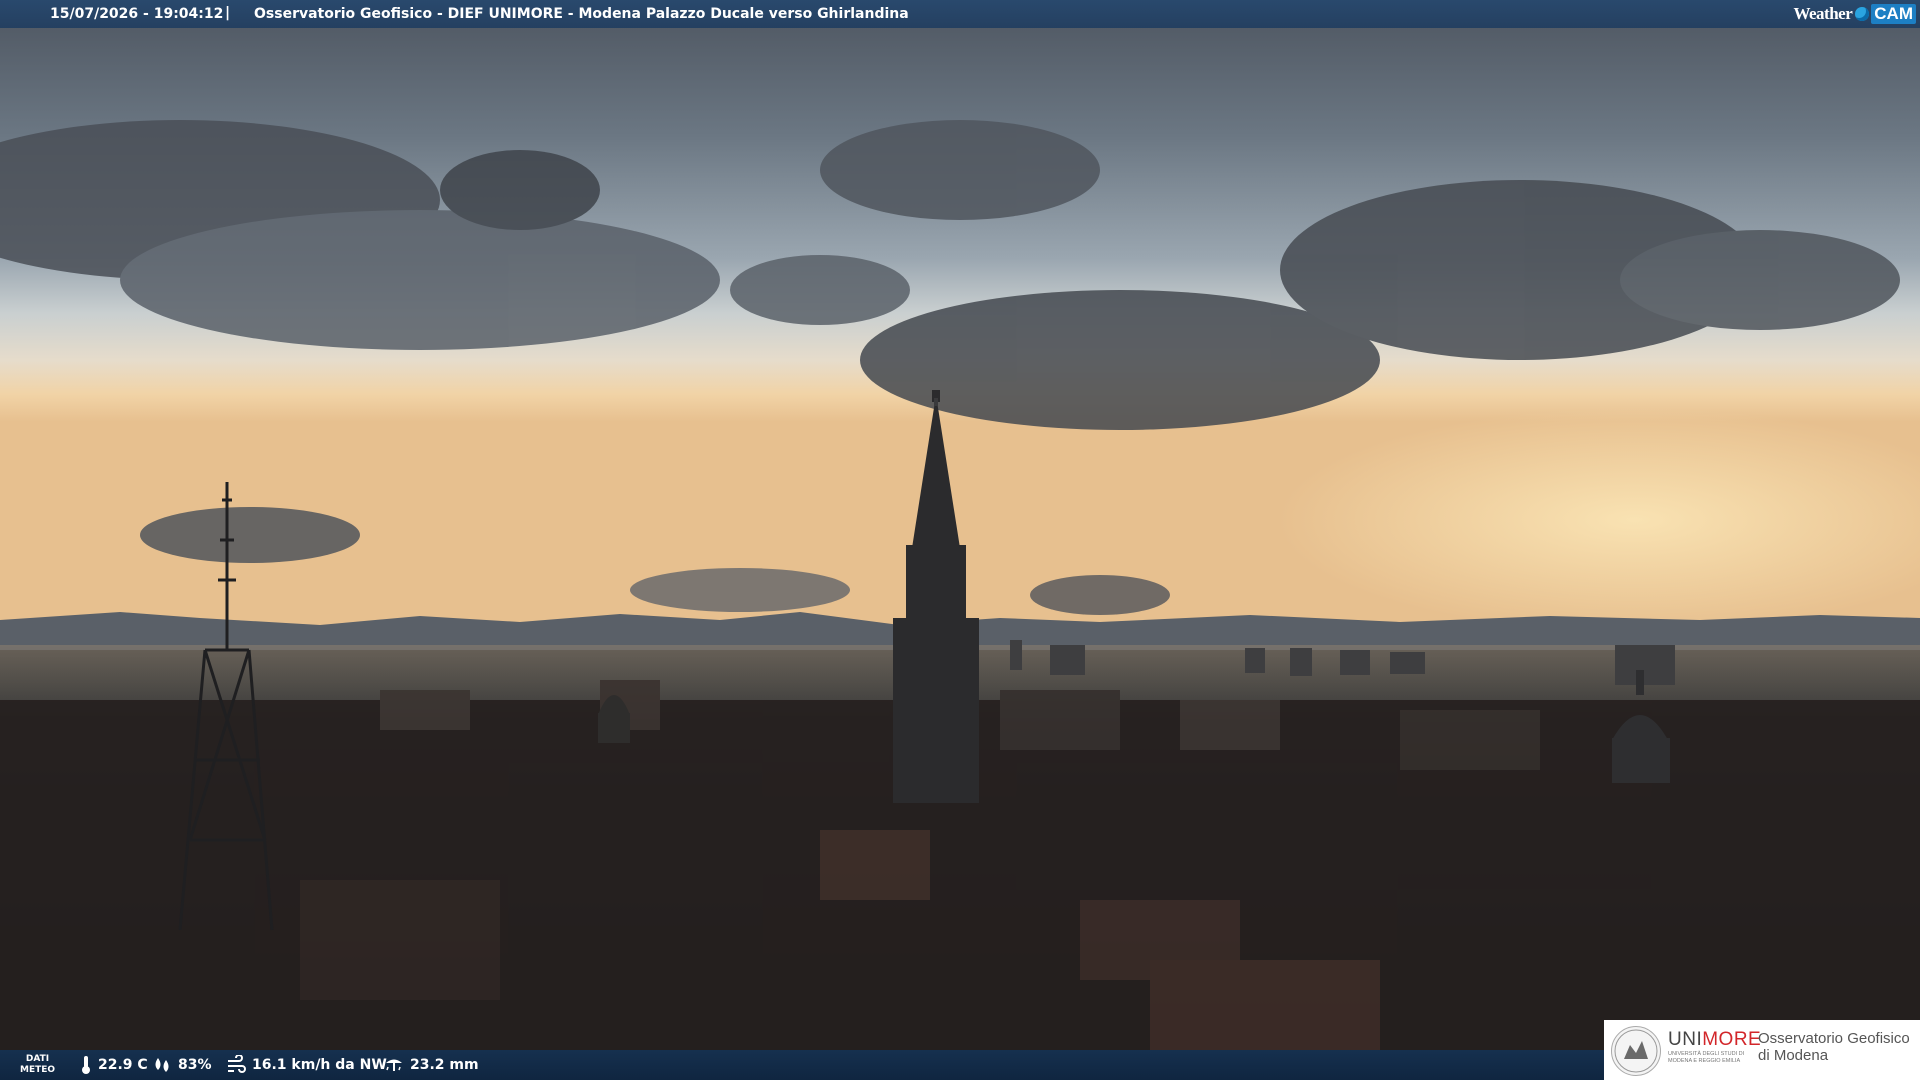  Describe the element at coordinates (1685, 1039) in the screenshot. I see `unimore-prefix: UNI` at that location.